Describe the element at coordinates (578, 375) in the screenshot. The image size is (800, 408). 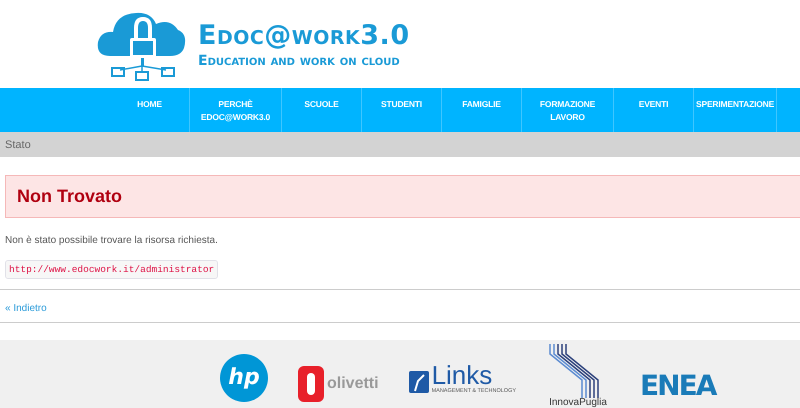
I see `partner-logo: InnovaPuglia` at that location.